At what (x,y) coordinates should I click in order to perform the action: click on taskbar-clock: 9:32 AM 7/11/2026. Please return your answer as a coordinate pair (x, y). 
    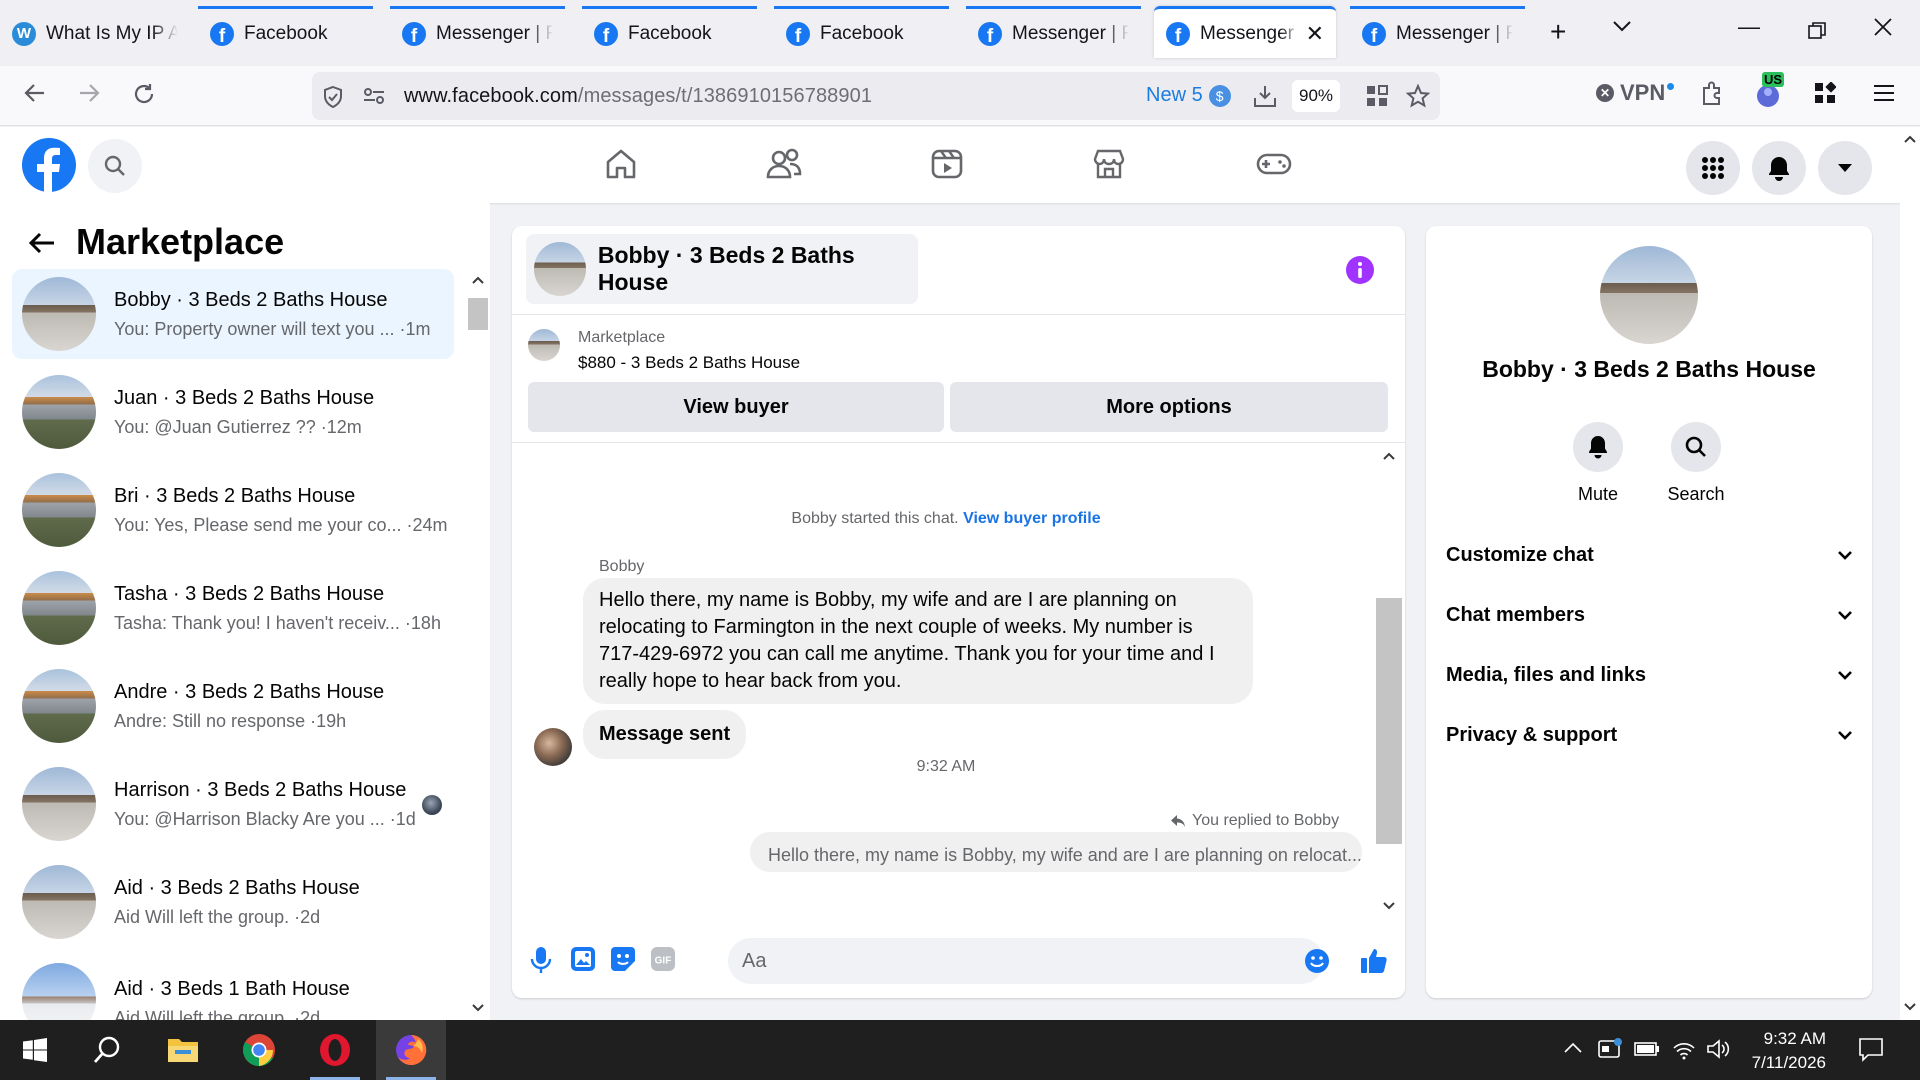
    Looking at the image, I should click on (1781, 1051).